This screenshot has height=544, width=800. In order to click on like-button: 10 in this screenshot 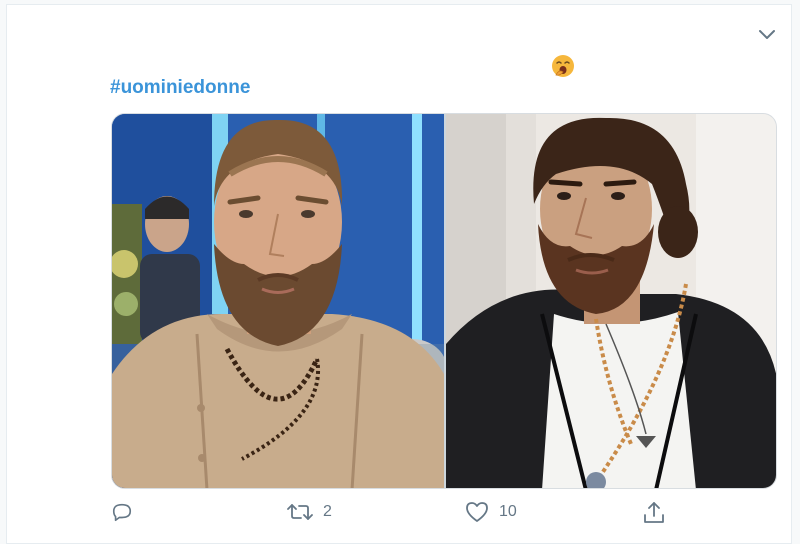, I will do `click(491, 512)`.